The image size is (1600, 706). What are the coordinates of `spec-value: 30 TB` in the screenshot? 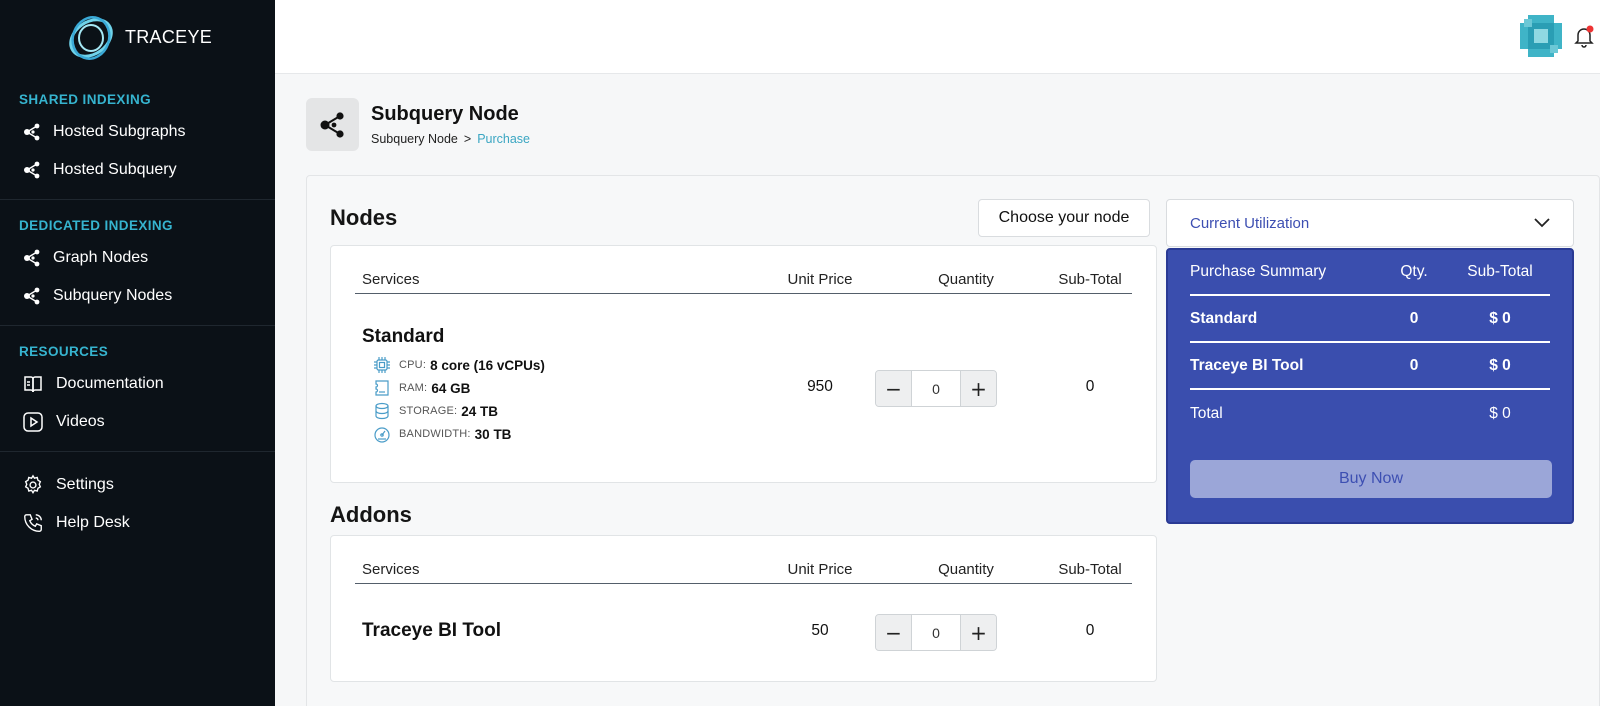 It's located at (493, 434).